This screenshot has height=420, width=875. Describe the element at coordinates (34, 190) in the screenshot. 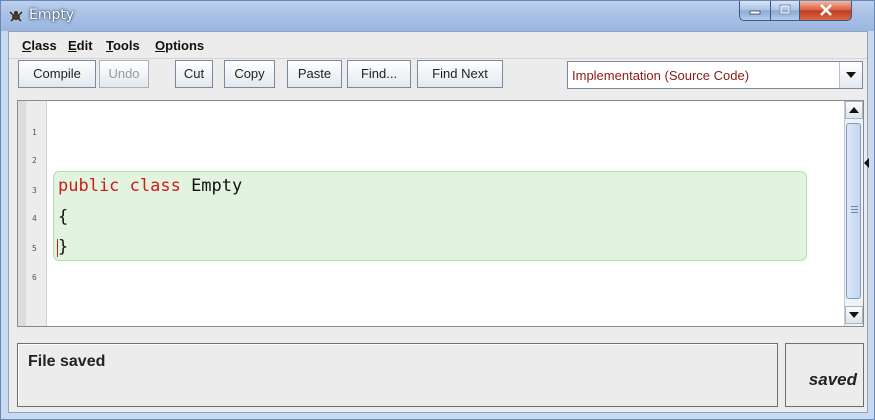

I see `line-number: 3` at that location.